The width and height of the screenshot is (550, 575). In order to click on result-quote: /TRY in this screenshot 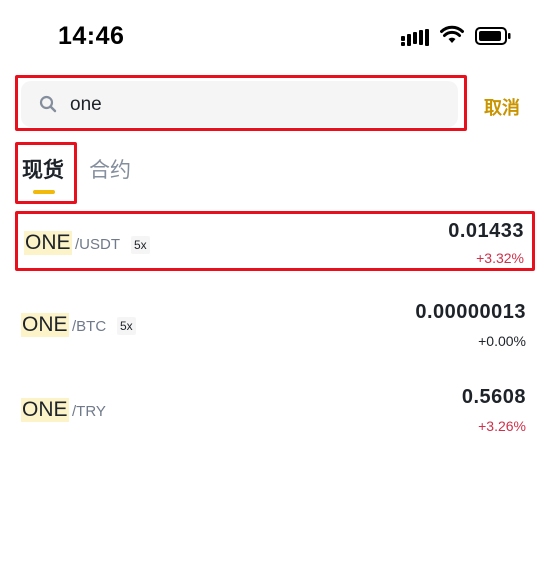, I will do `click(89, 411)`.